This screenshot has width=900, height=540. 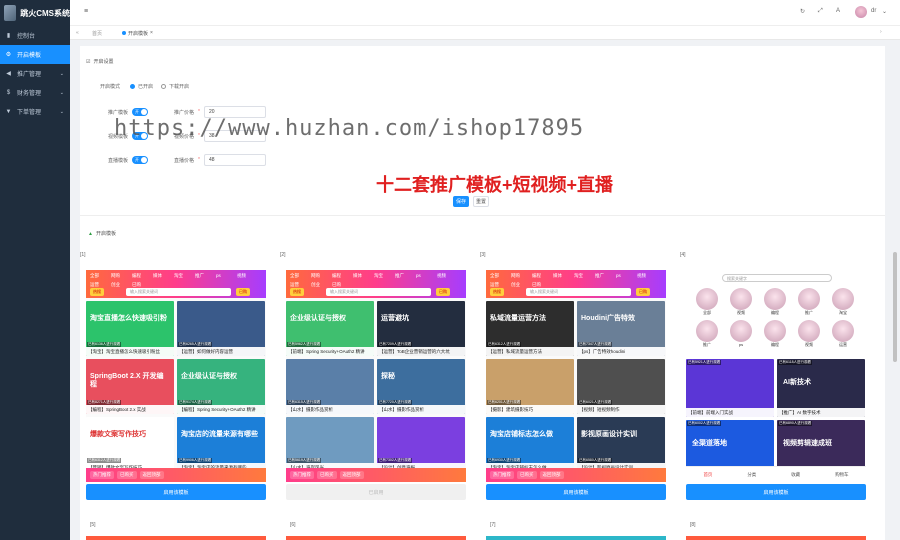 What do you see at coordinates (843, 302) in the screenshot?
I see `category-bubble: 淘宝` at bounding box center [843, 302].